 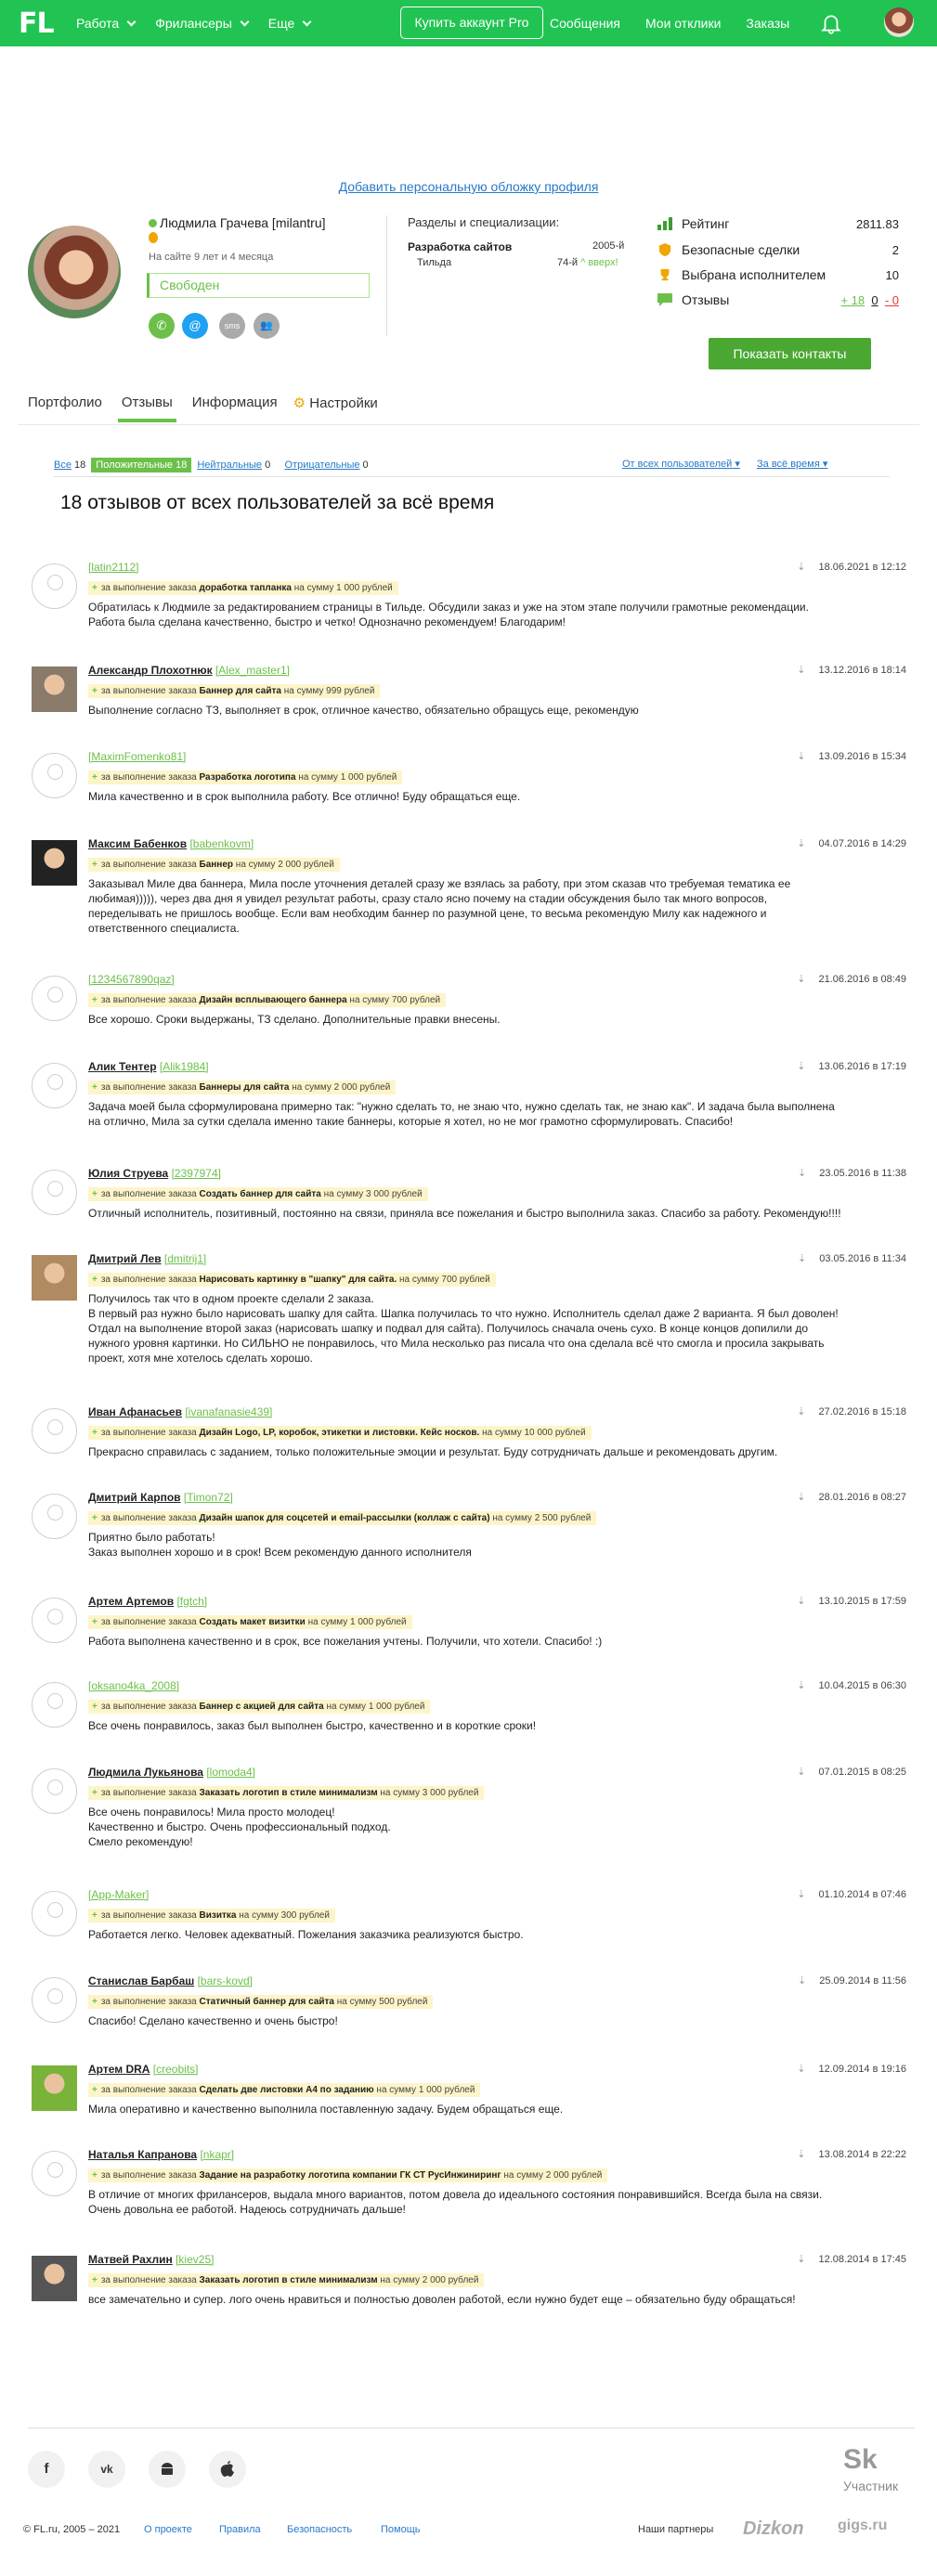 I want to click on vk-icon: vk, so click(x=106, y=2469).